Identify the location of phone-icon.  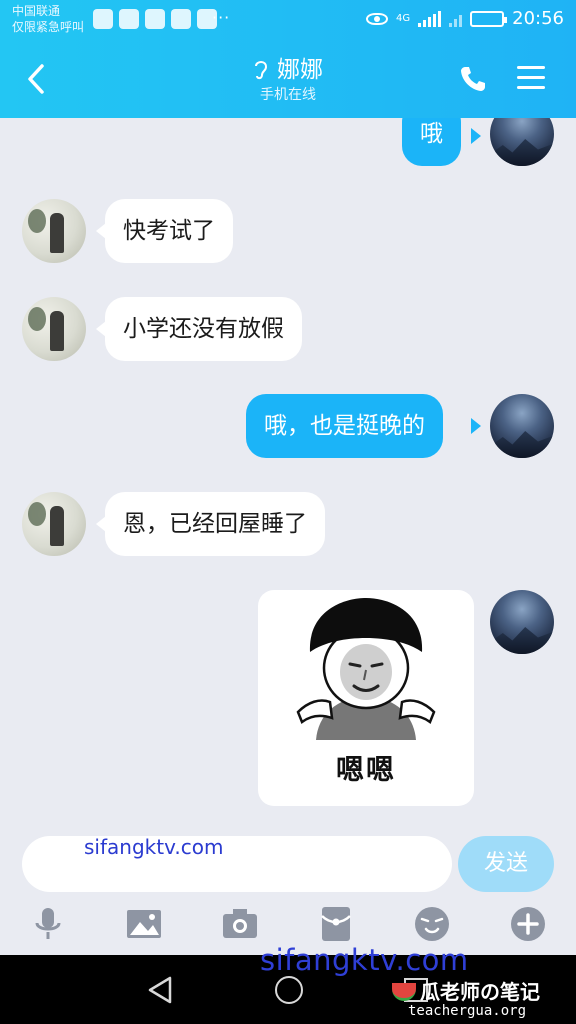
(473, 79).